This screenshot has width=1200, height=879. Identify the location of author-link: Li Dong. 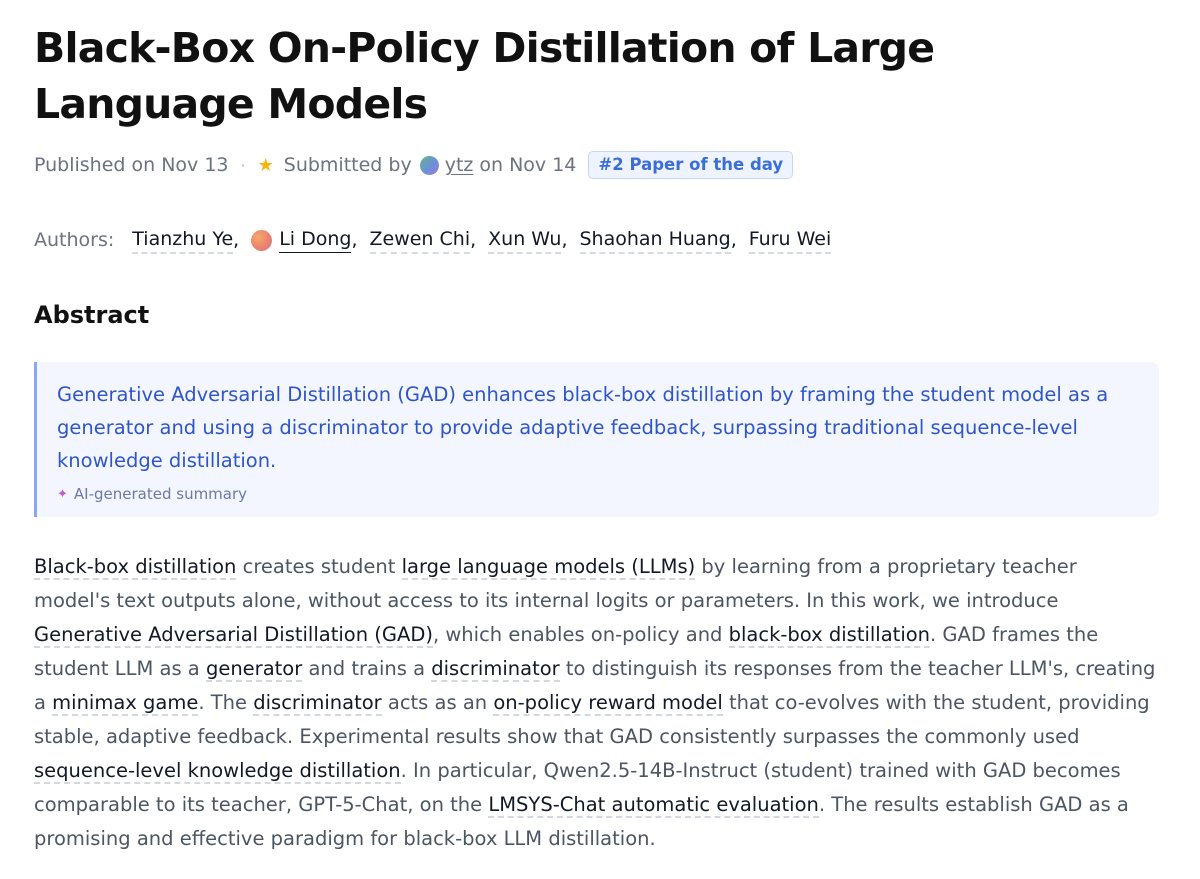
(315, 240).